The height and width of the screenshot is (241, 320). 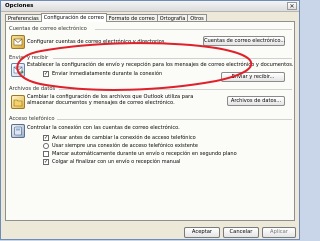 What do you see at coordinates (134, 66) in the screenshot?
I see `annotation-ellipse` at bounding box center [134, 66].